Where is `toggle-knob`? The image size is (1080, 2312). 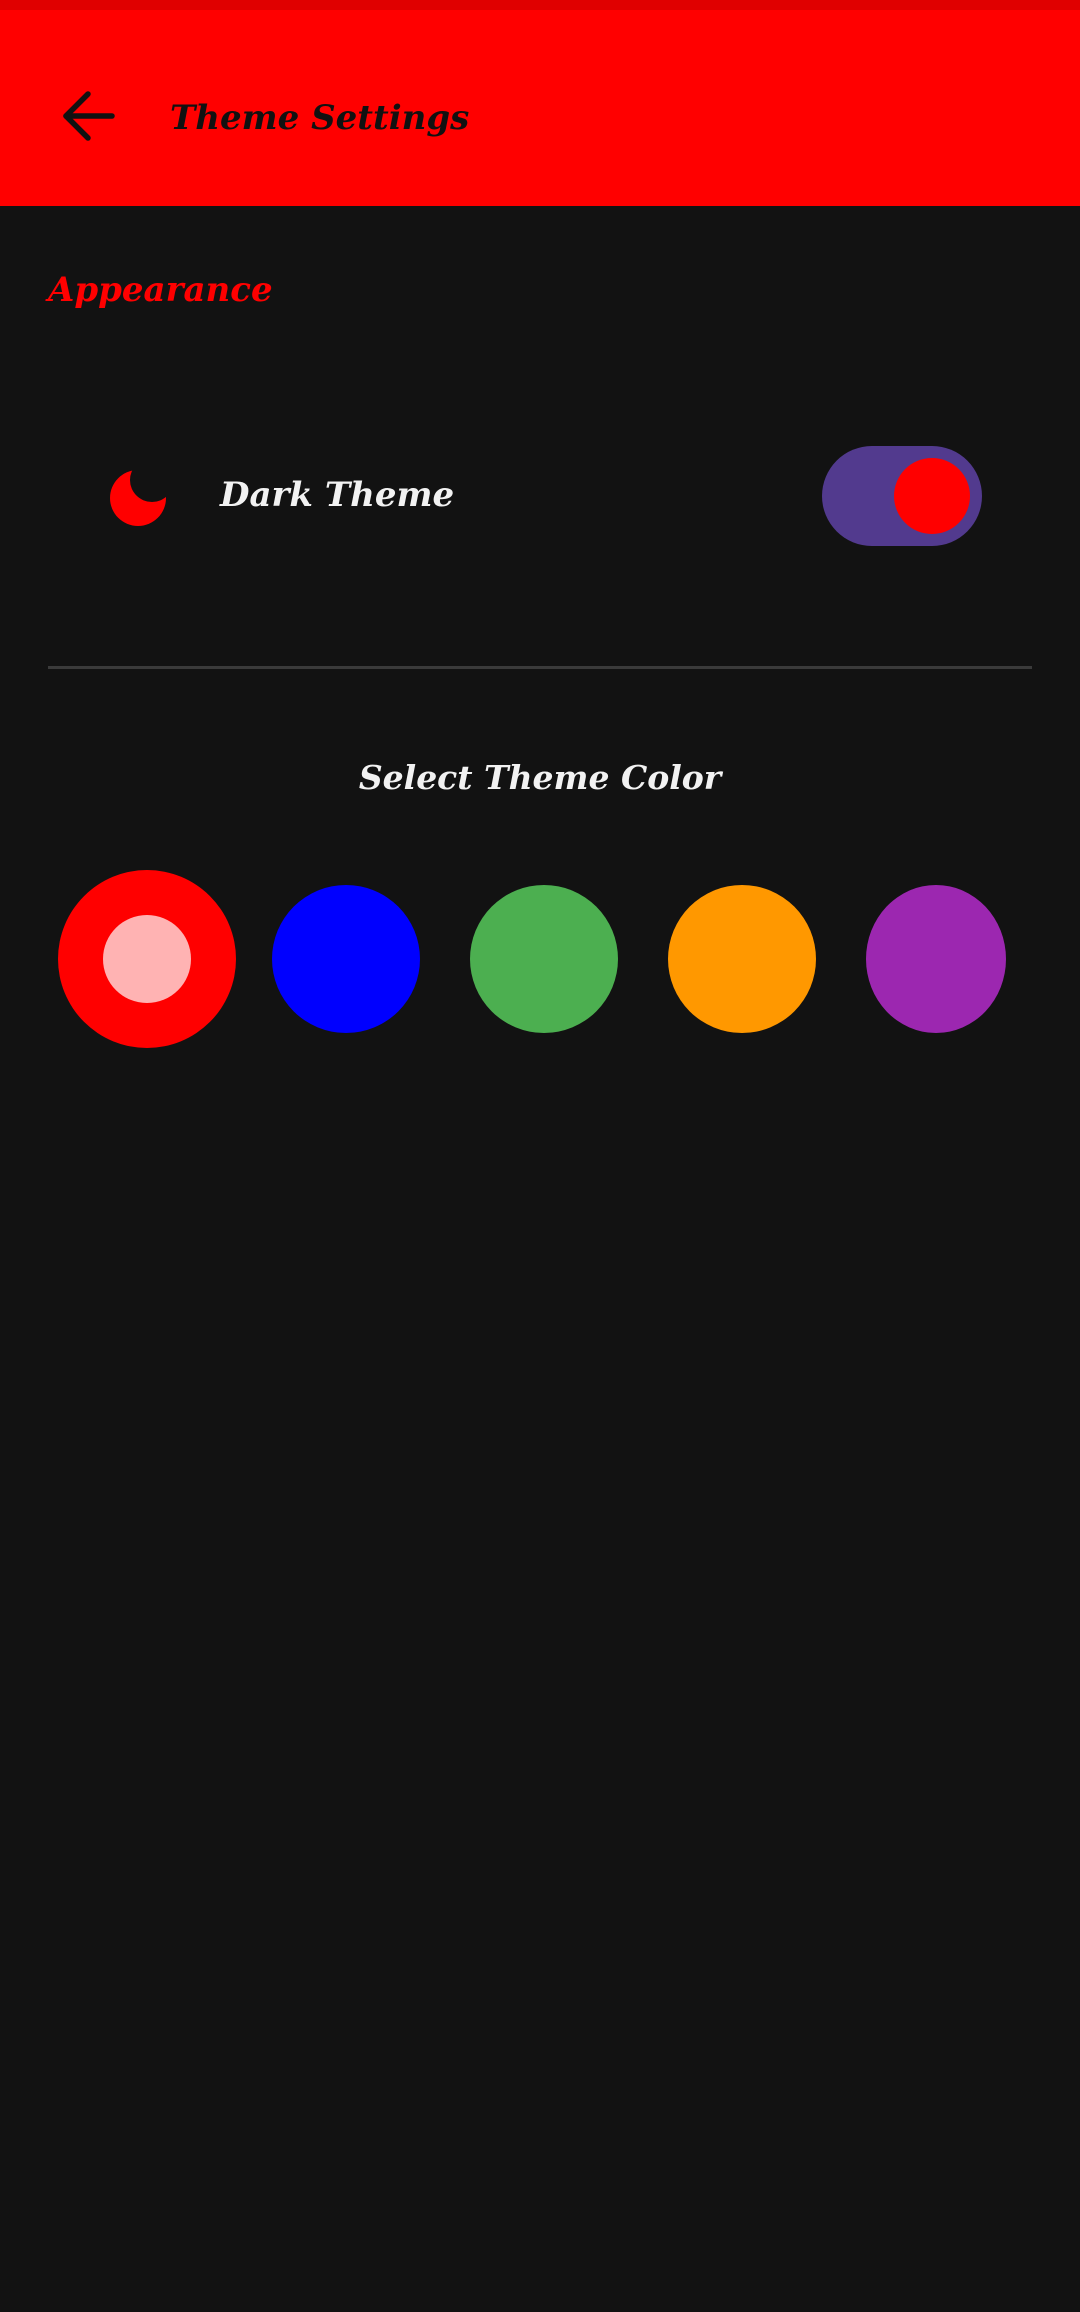
toggle-knob is located at coordinates (932, 496).